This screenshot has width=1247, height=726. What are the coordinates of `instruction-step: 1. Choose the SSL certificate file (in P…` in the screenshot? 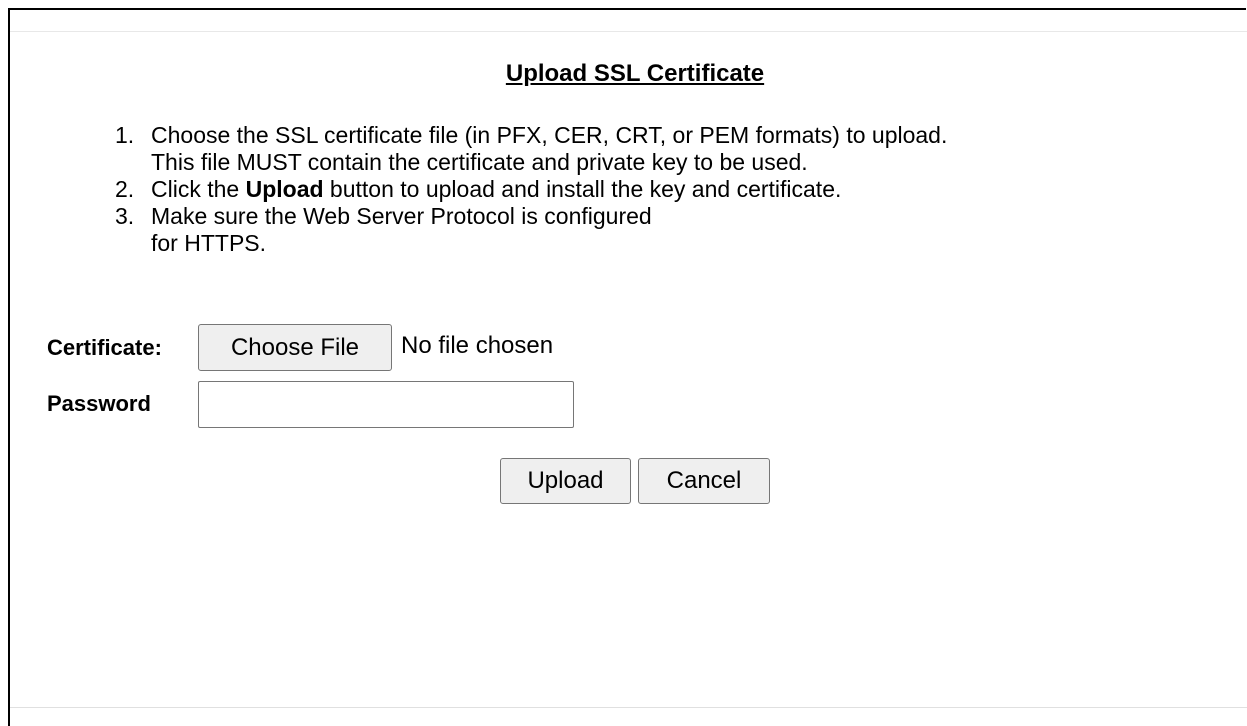 It's located at (531, 149).